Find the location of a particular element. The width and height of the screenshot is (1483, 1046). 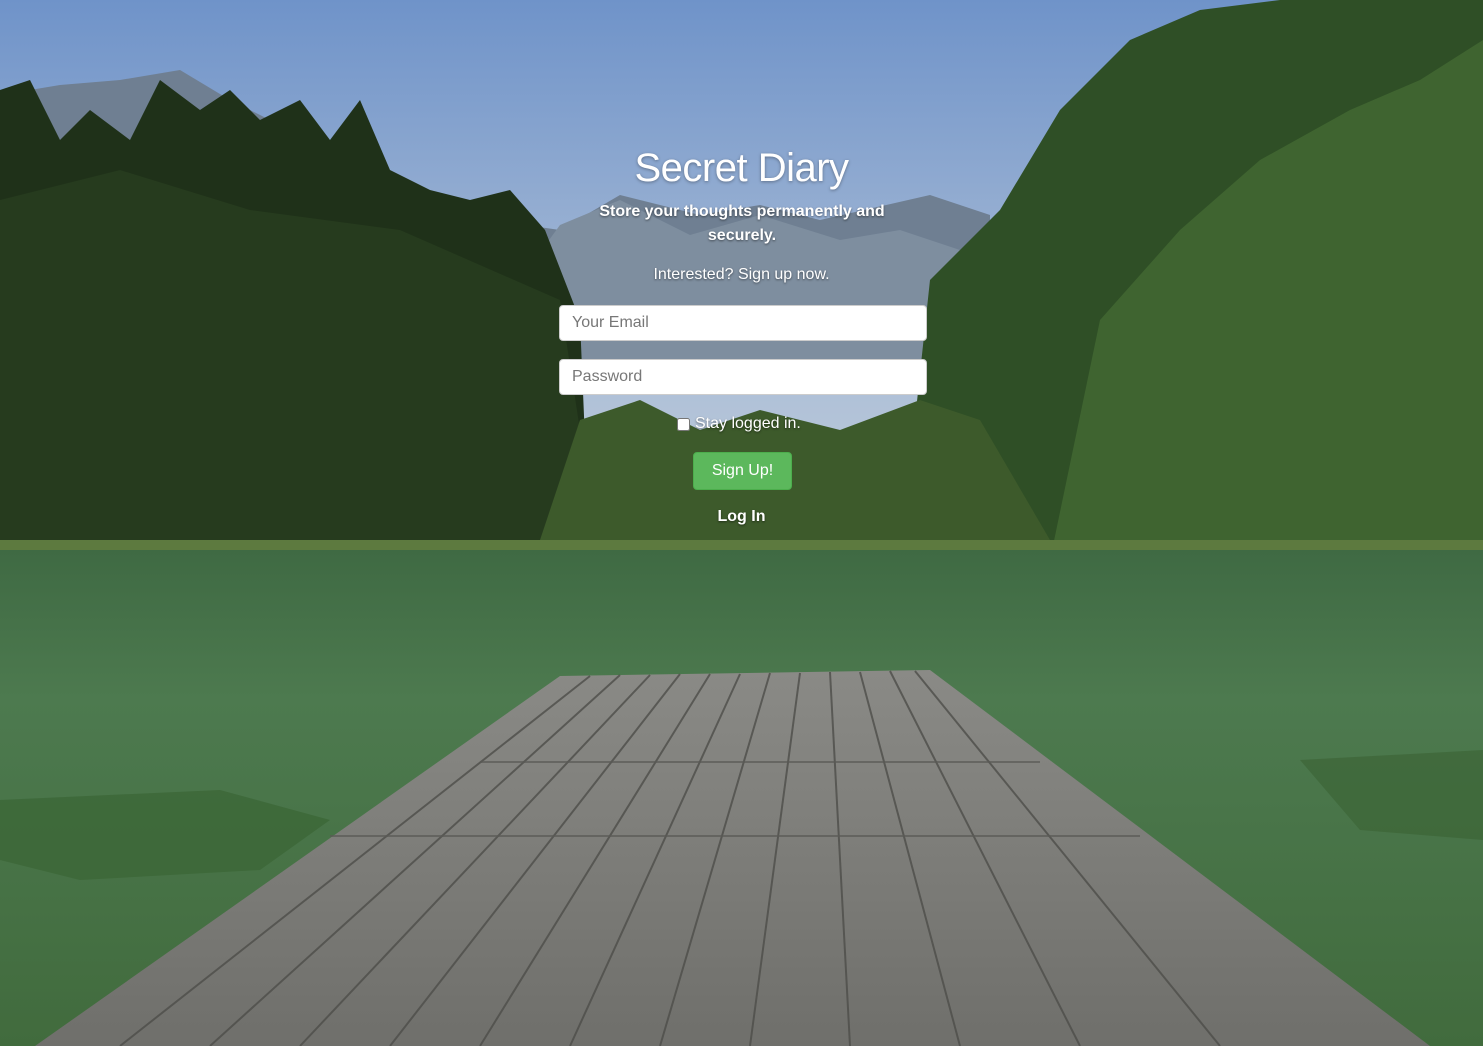

stay-logged-in-label: Stay logged in. is located at coordinates (748, 423).